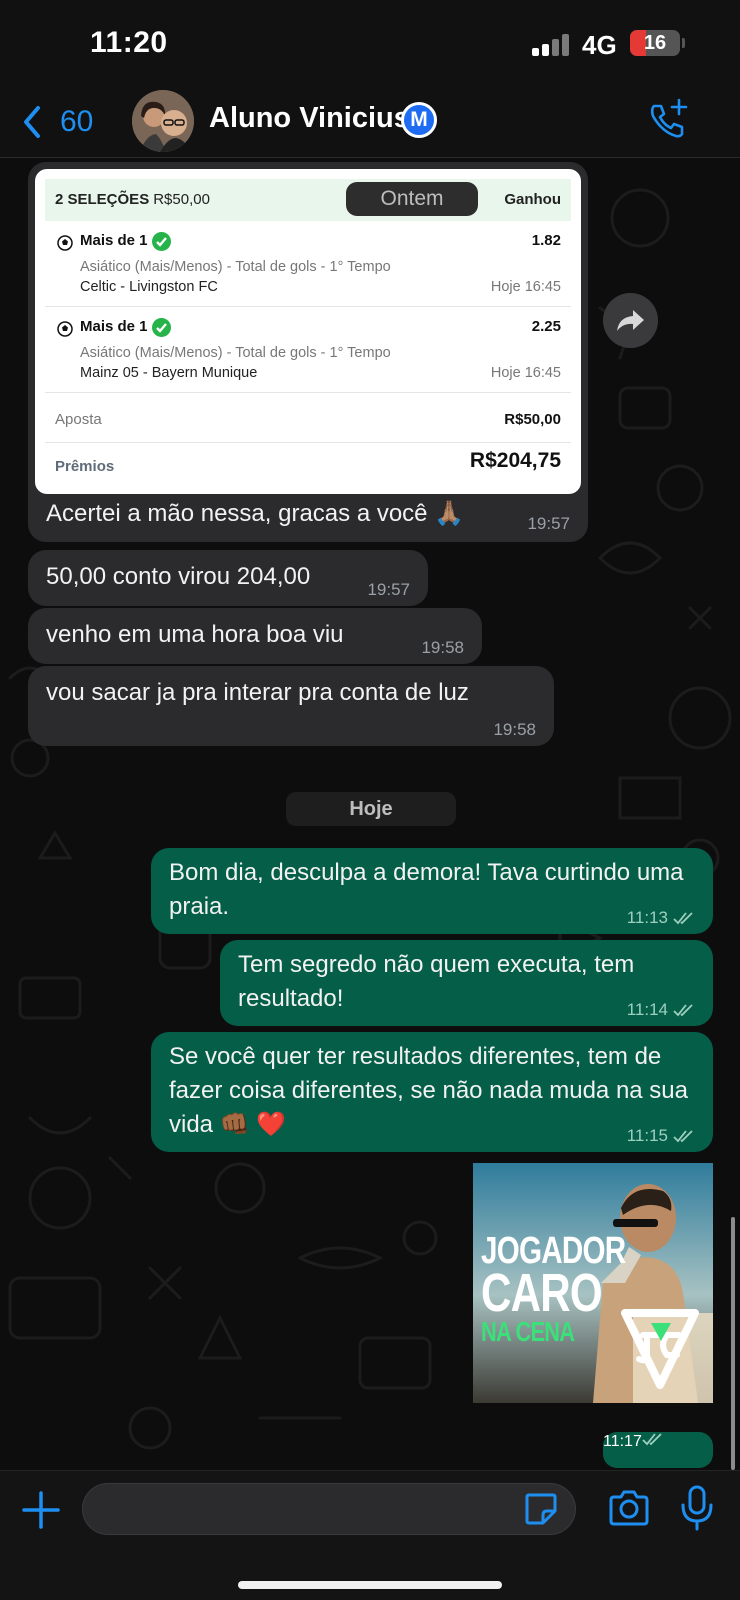 The width and height of the screenshot is (740, 1600). Describe the element at coordinates (329, 1509) in the screenshot. I see `message-input` at that location.